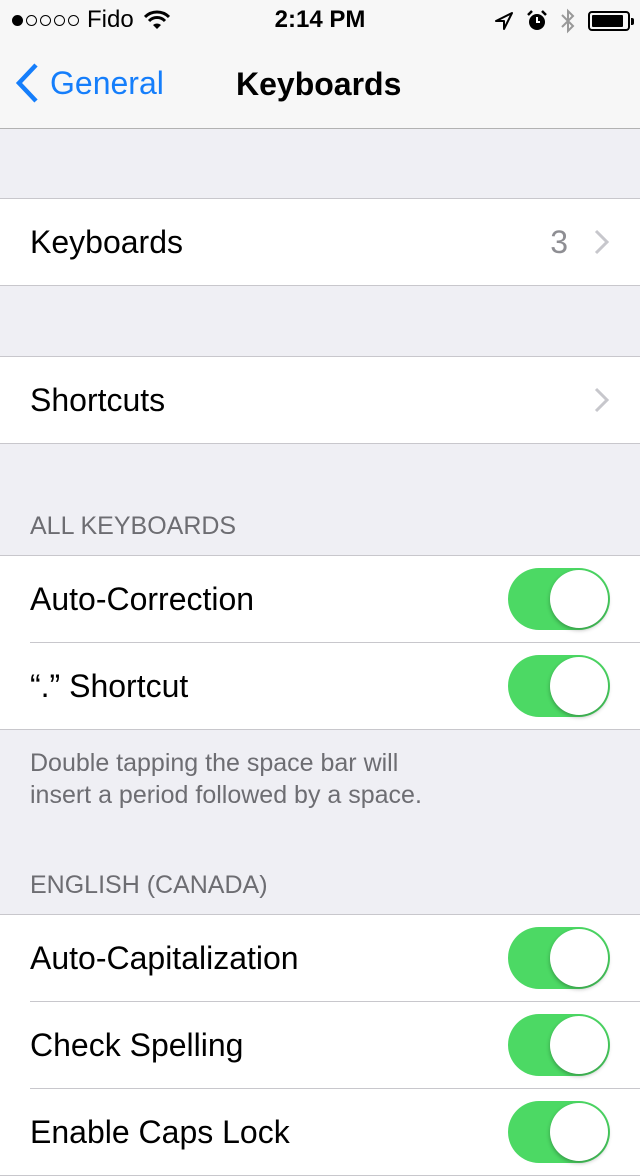  I want to click on period-shortcut-label: “.” Shortcut, so click(109, 685).